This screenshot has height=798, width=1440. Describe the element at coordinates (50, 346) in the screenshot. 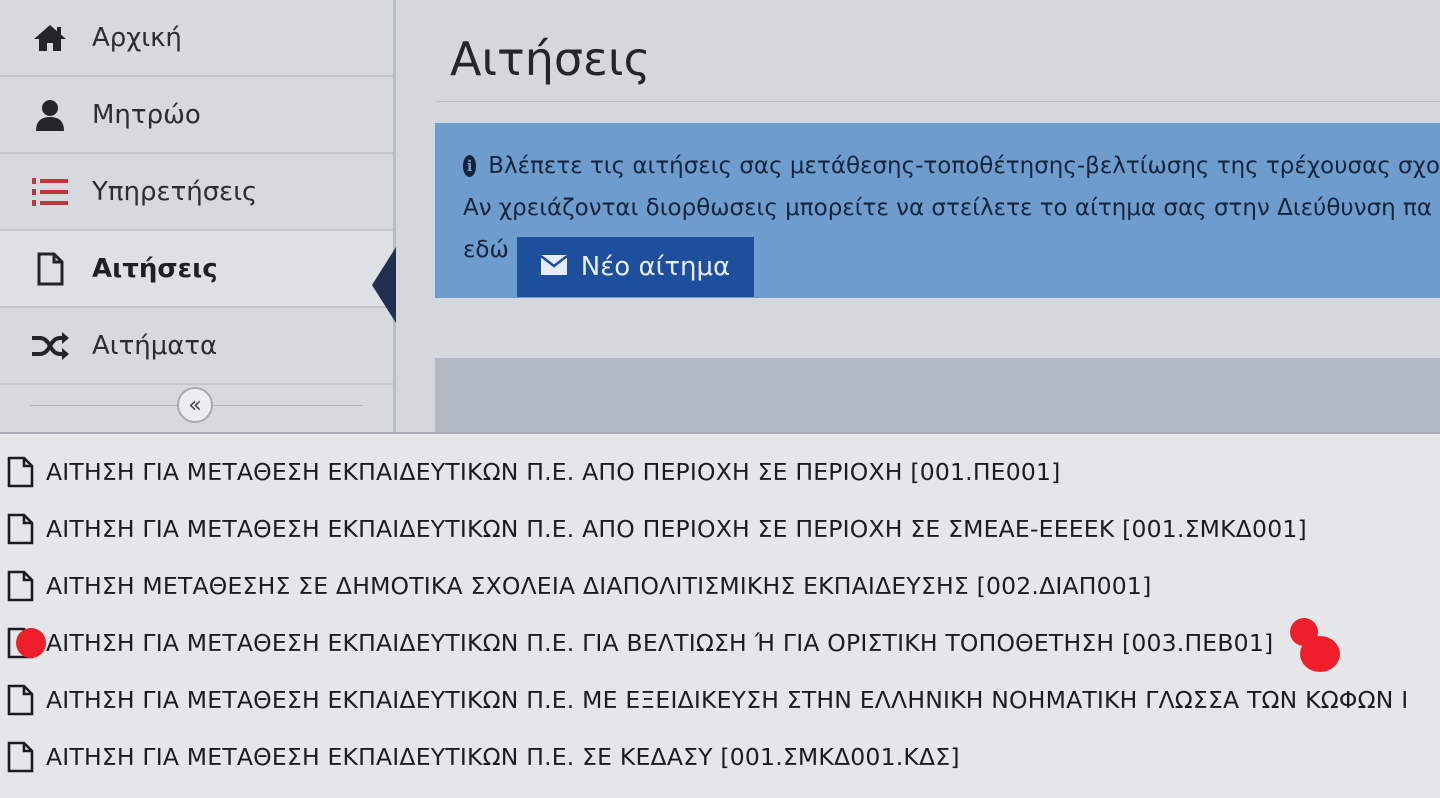

I see `shuffle-icon` at that location.